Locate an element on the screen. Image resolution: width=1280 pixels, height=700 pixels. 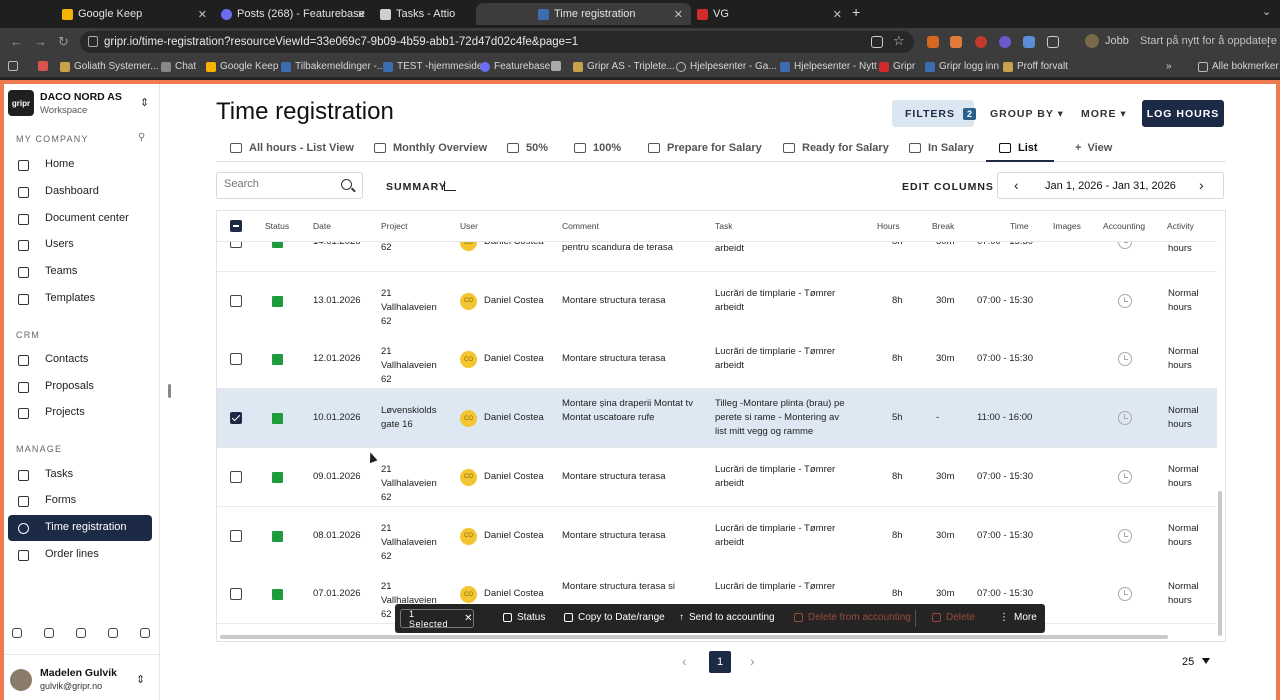
tab-50-percent: 50% is located at coordinates (527, 148).